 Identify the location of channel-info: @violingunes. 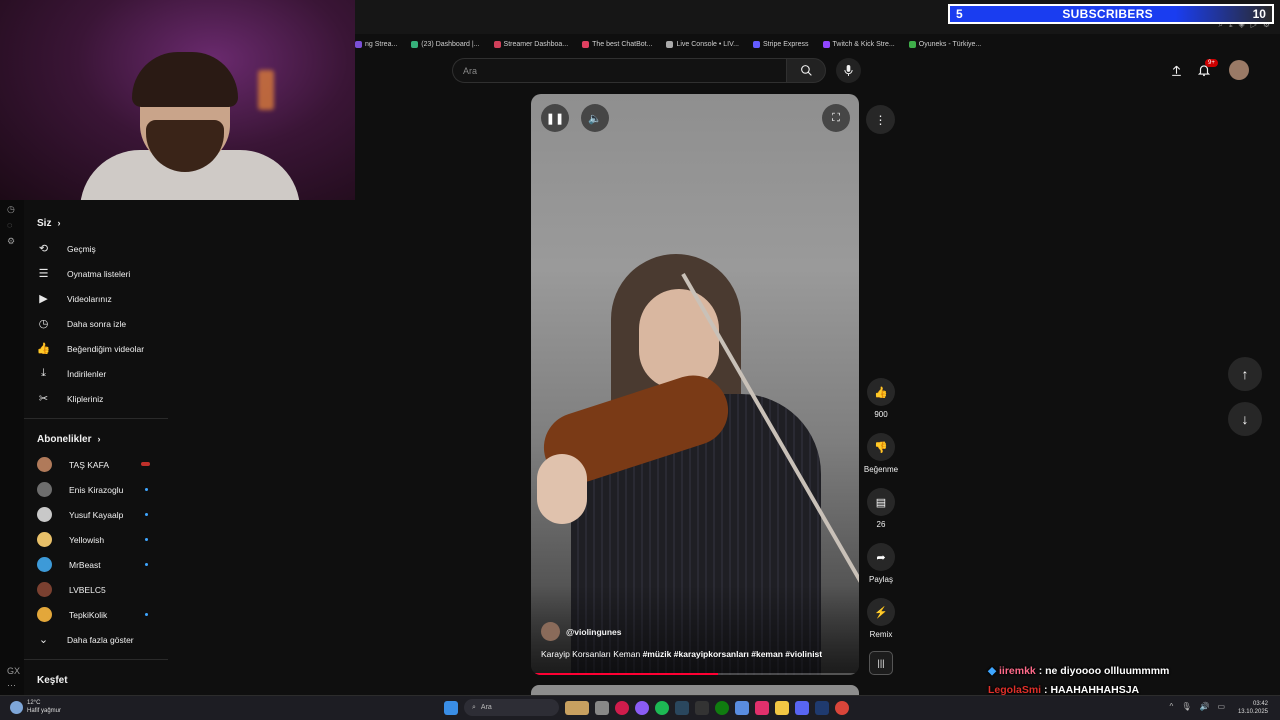
(581, 631).